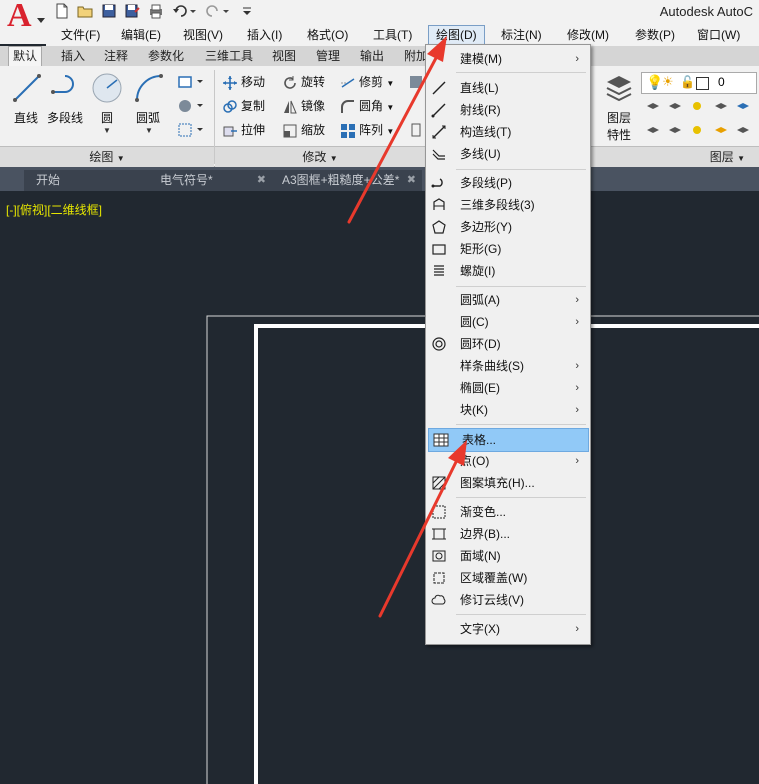 The width and height of the screenshot is (759, 784). I want to click on menu-item-polygon: 多边形(Y), so click(508, 227).